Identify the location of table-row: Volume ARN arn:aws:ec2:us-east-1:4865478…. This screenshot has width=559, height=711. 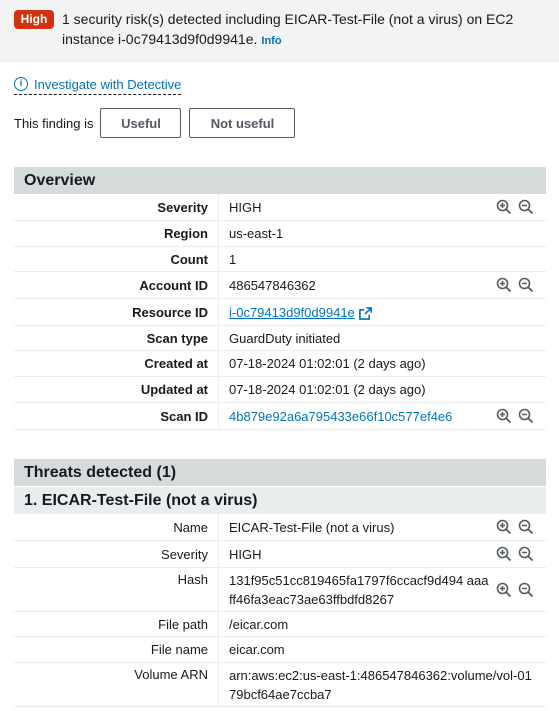
(280, 685).